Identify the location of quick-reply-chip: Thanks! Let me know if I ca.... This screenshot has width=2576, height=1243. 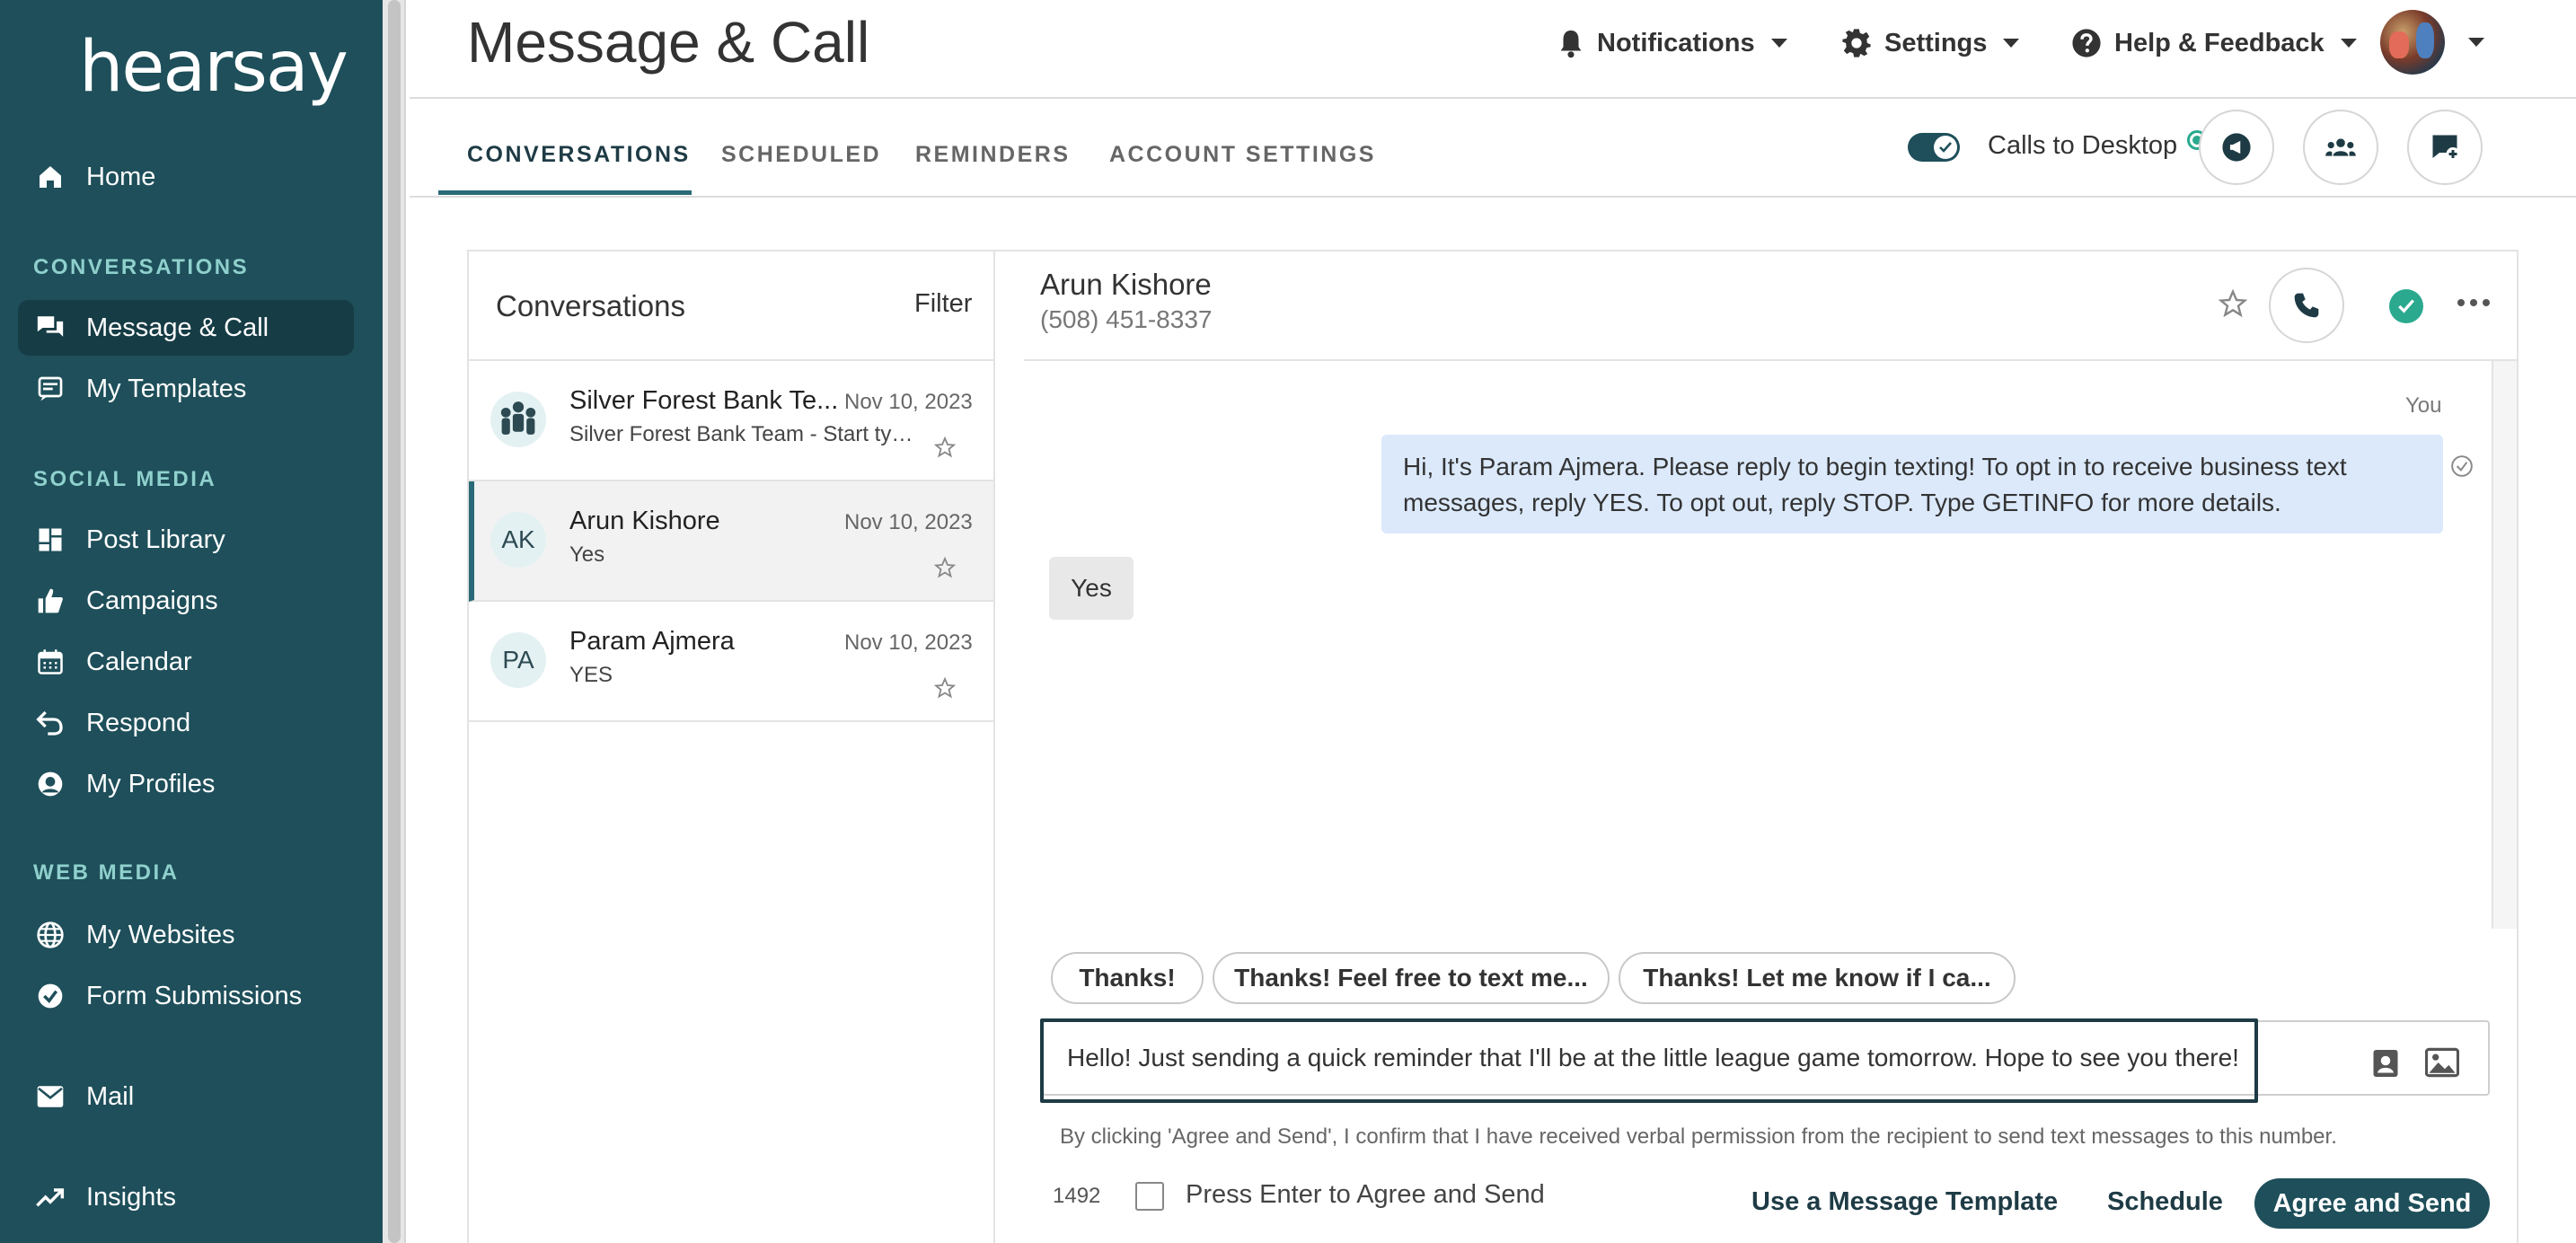
(1817, 978).